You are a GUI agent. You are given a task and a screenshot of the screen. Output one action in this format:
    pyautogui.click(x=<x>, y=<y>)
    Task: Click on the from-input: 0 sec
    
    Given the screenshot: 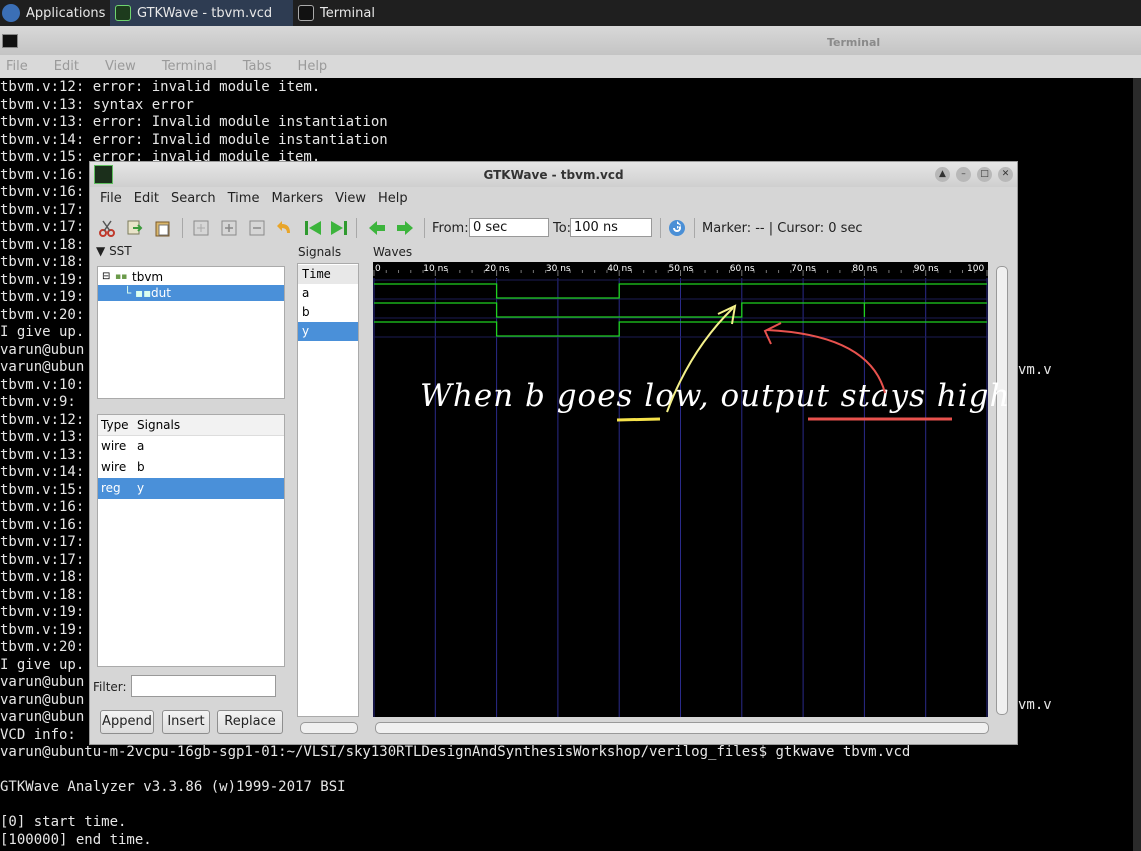 What is the action you would take?
    pyautogui.click(x=509, y=227)
    